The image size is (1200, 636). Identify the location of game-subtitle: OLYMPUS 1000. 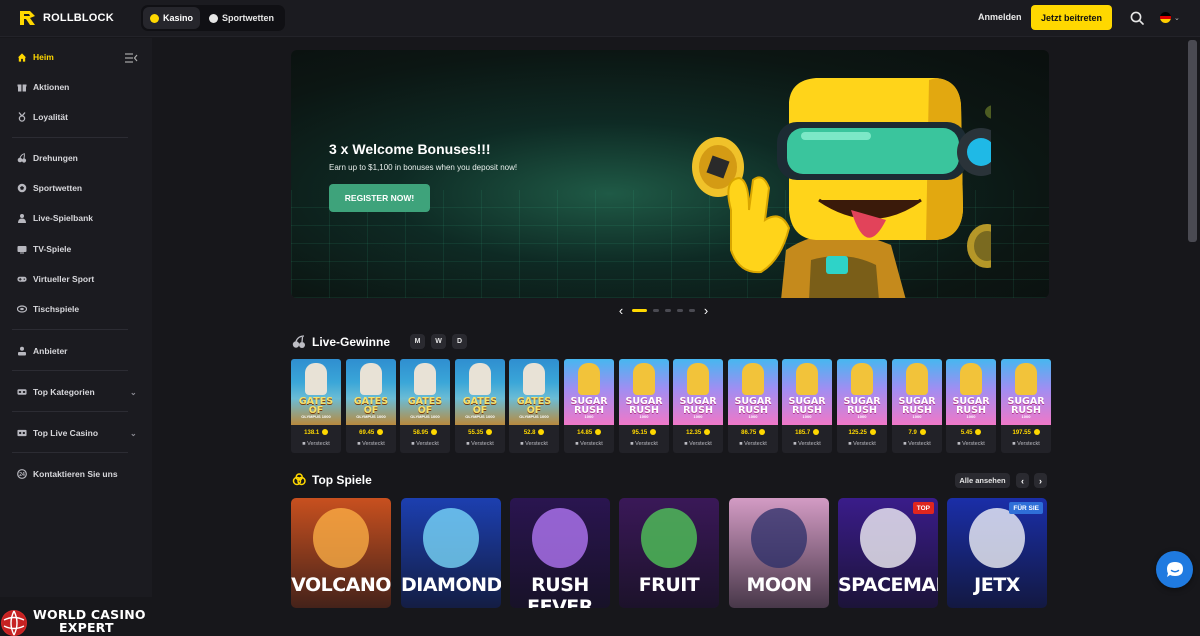
(425, 416).